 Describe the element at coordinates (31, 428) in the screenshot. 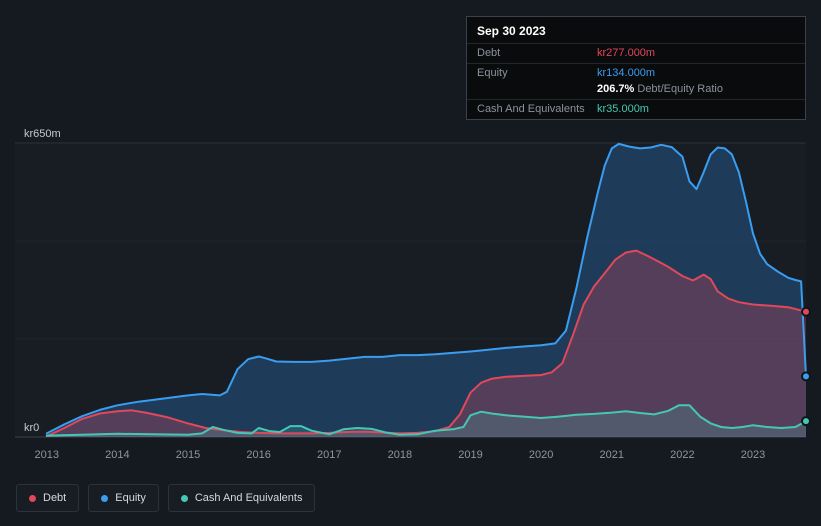

I see `y-axis-label: kr0` at that location.